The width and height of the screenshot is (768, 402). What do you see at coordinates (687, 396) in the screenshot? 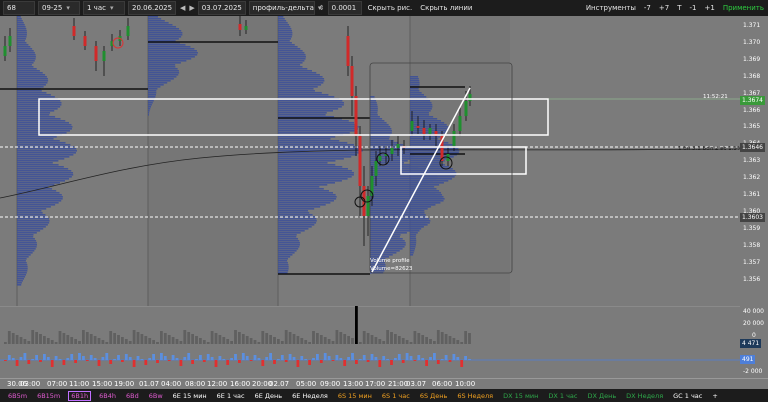
I see `tab-gc-1-час: GC 1 час` at bounding box center [687, 396].